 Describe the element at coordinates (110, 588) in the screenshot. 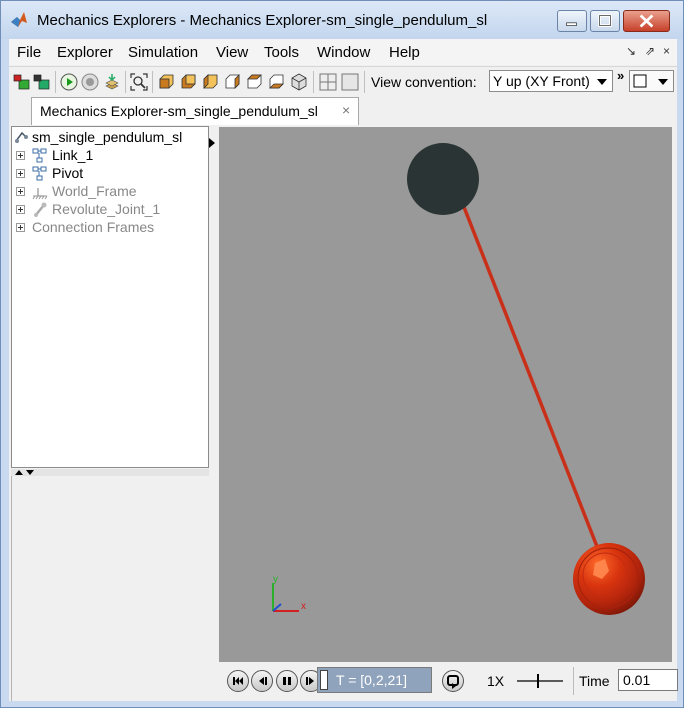

I see `properties-panel` at that location.